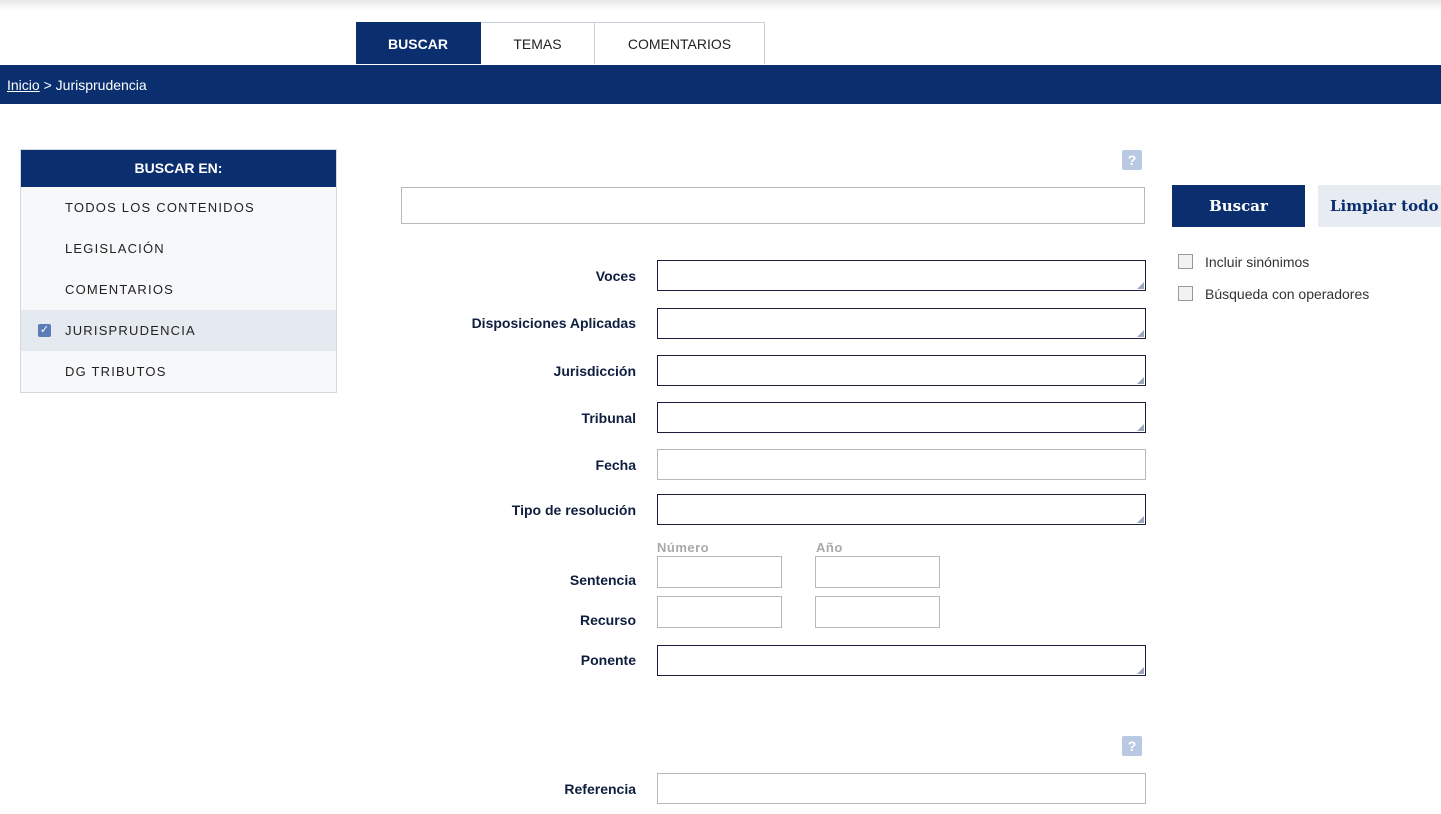 The image size is (1441, 814). Describe the element at coordinates (130, 330) in the screenshot. I see `sidebar-item-label: JURISPRUDENCIA` at that location.